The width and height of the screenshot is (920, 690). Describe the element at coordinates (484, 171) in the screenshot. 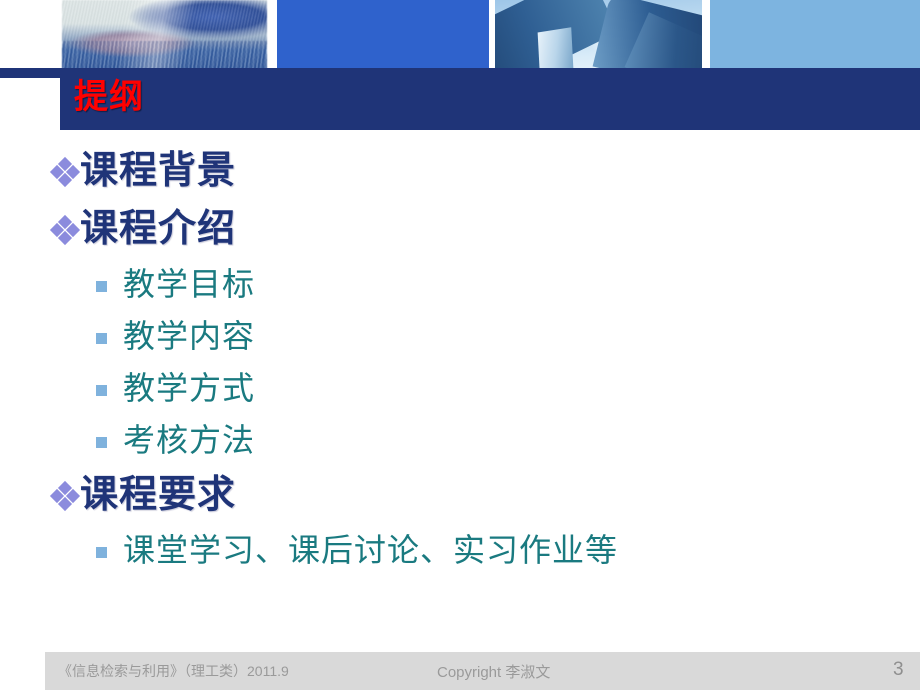

I see `outline-item-level1: 课程背景` at that location.